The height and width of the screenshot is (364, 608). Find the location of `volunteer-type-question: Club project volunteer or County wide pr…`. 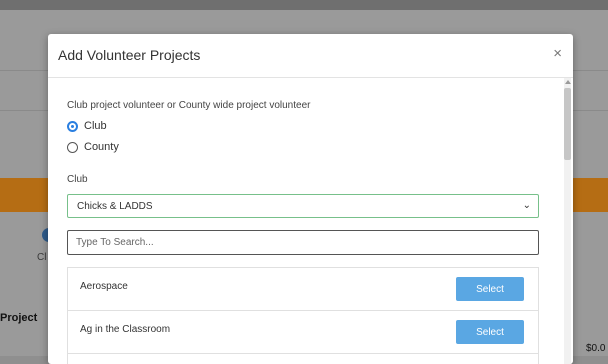

volunteer-type-question: Club project volunteer or County wide pr… is located at coordinates (189, 105).